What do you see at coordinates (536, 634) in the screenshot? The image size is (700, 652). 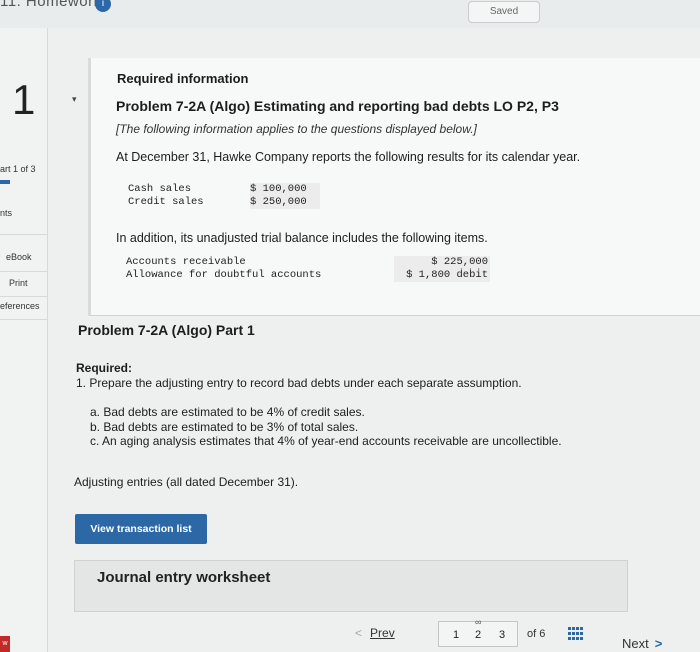 I see `page-total: of 6` at bounding box center [536, 634].